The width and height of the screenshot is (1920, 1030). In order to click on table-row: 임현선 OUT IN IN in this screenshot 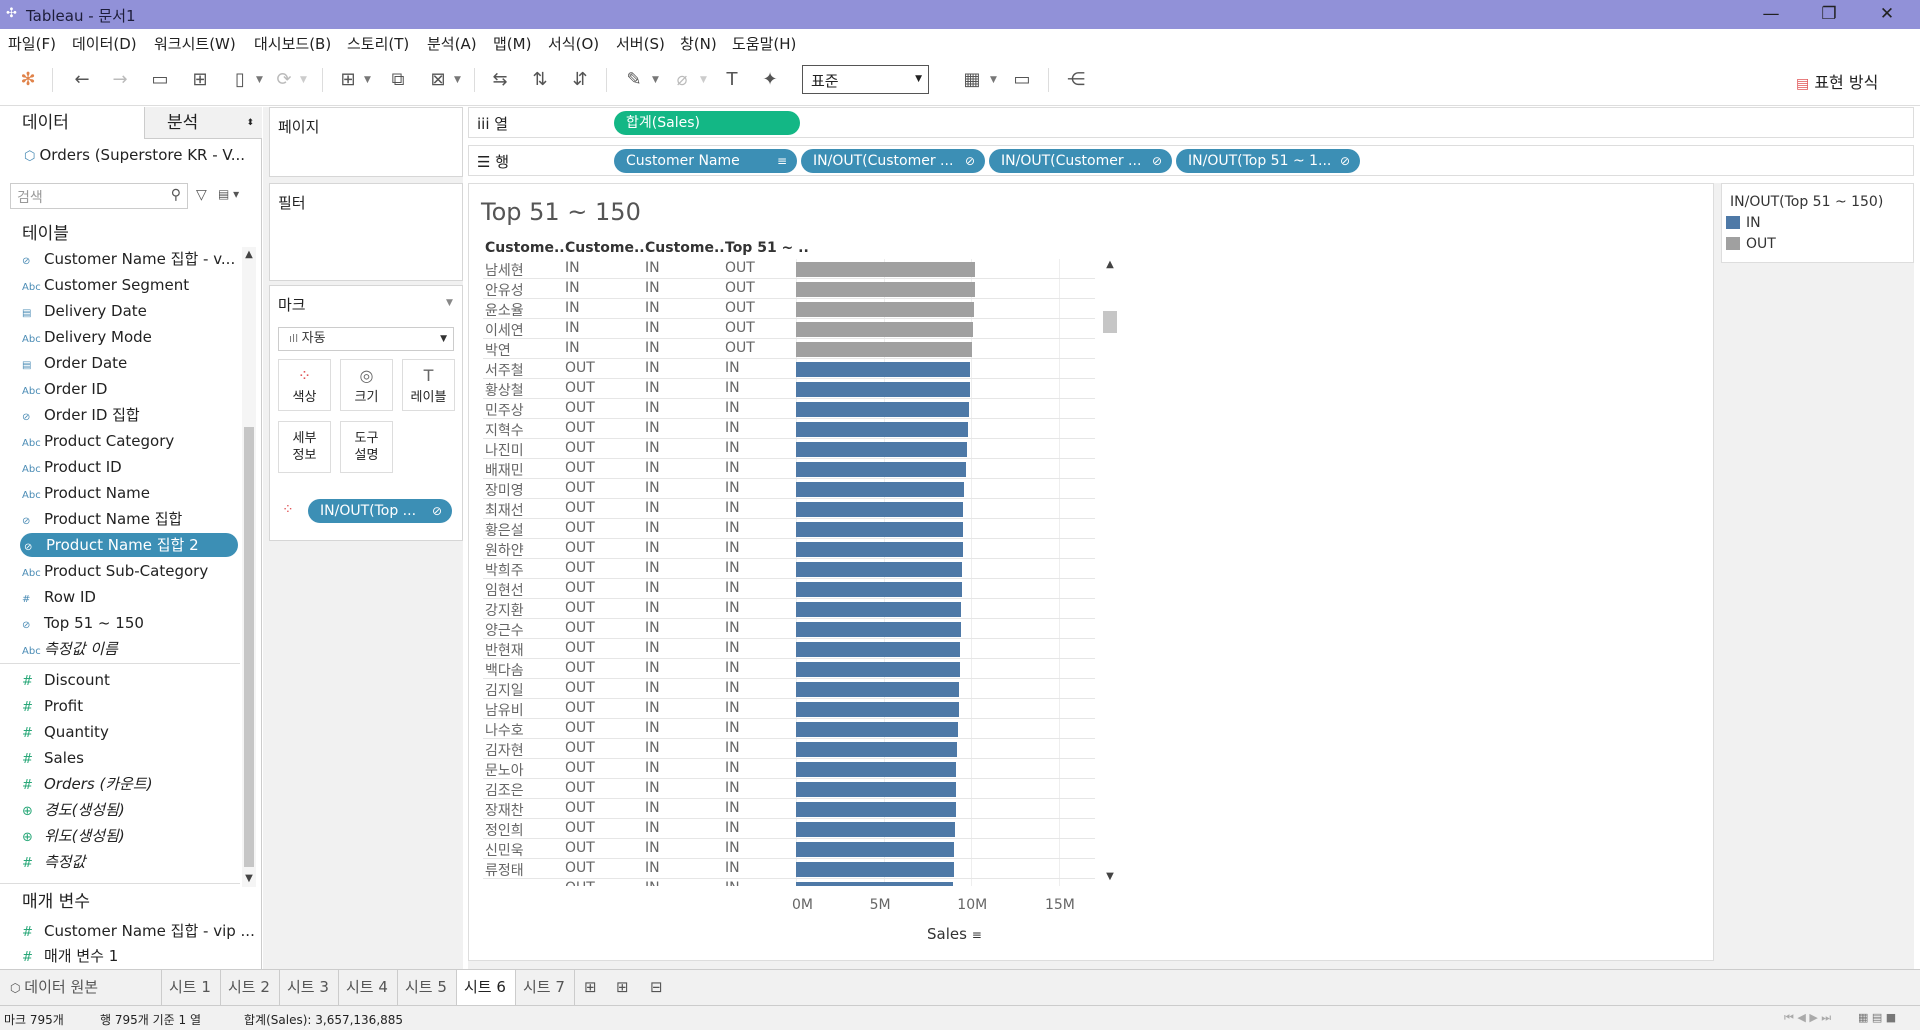, I will do `click(789, 589)`.